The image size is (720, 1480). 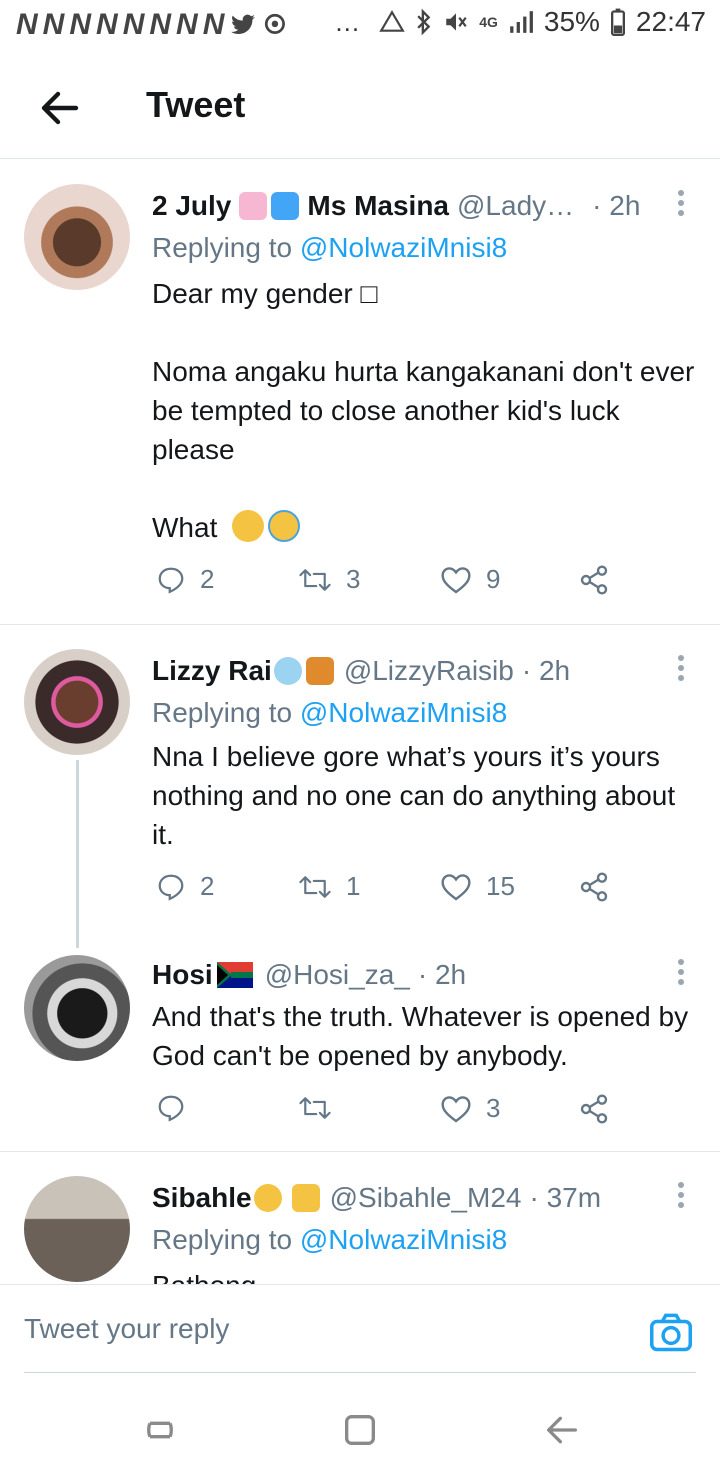 I want to click on recent-apps-icon, so click(x=160, y=1430).